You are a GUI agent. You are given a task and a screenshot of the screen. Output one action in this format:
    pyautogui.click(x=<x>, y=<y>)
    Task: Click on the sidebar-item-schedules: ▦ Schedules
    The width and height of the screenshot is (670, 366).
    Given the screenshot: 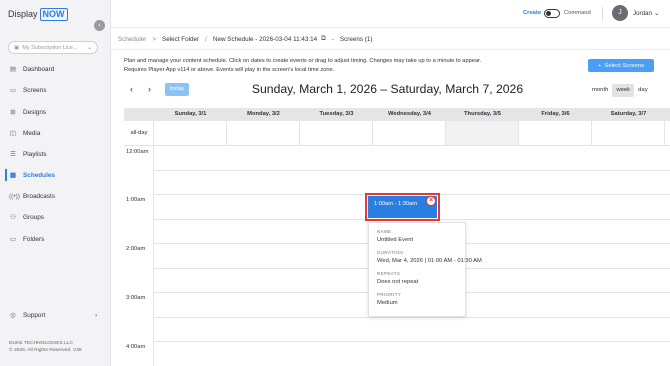 What is the action you would take?
    pyautogui.click(x=32, y=175)
    